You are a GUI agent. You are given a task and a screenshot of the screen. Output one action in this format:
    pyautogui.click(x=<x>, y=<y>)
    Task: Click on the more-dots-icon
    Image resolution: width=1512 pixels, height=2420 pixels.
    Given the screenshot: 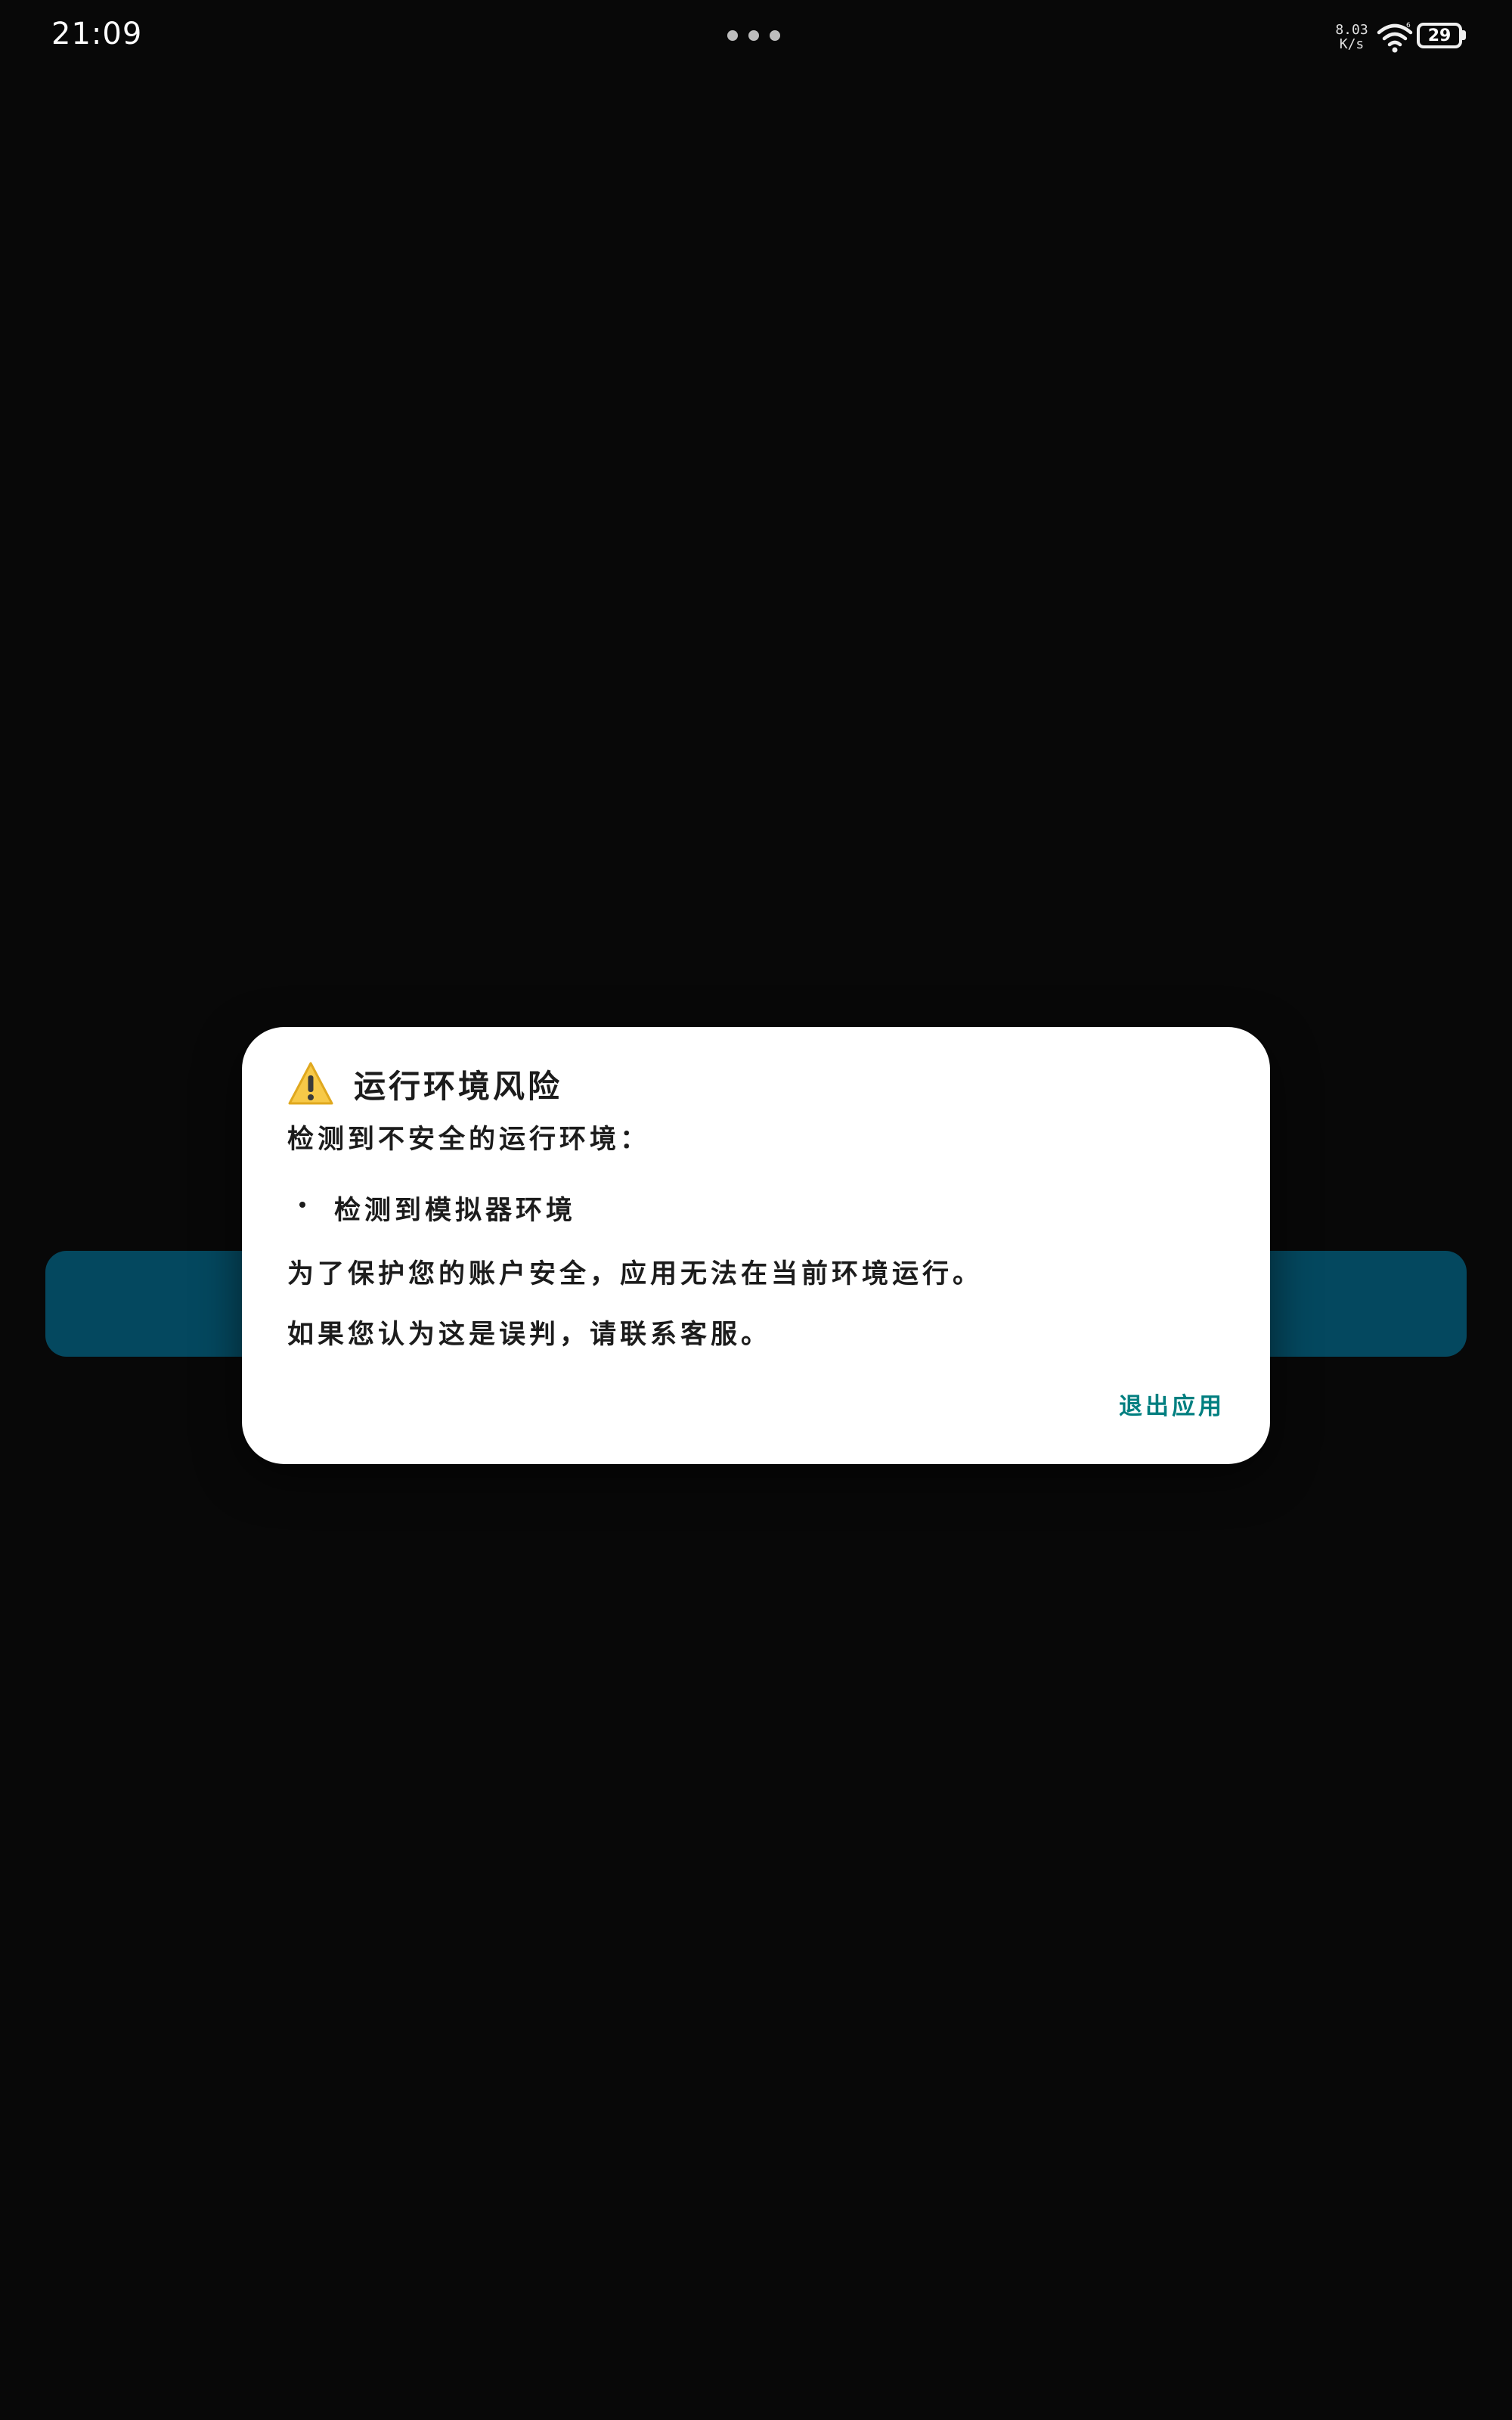 What is the action you would take?
    pyautogui.click(x=753, y=35)
    